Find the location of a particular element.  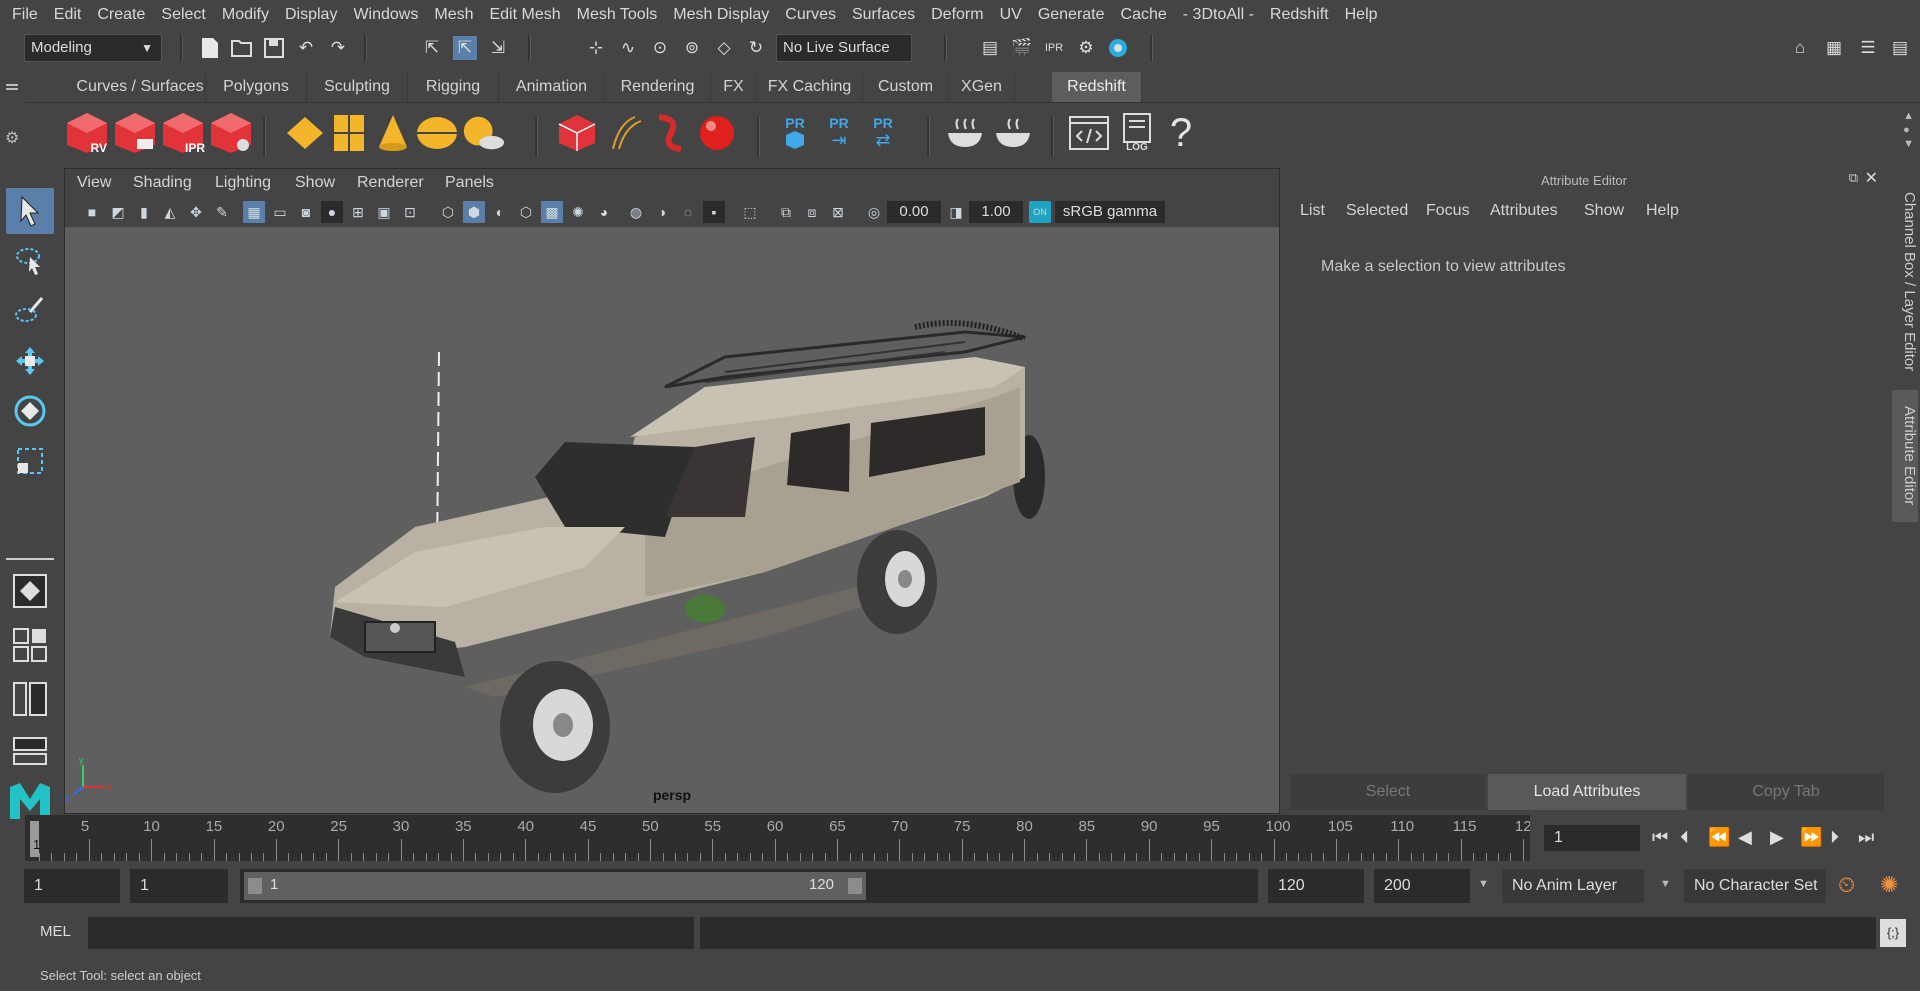

rs-log-button: LOG is located at coordinates (1137, 133).